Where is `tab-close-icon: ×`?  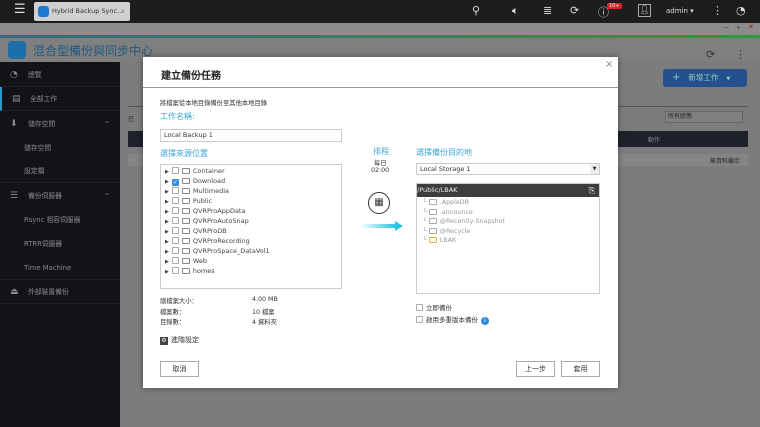
tab-close-icon: × is located at coordinates (122, 11).